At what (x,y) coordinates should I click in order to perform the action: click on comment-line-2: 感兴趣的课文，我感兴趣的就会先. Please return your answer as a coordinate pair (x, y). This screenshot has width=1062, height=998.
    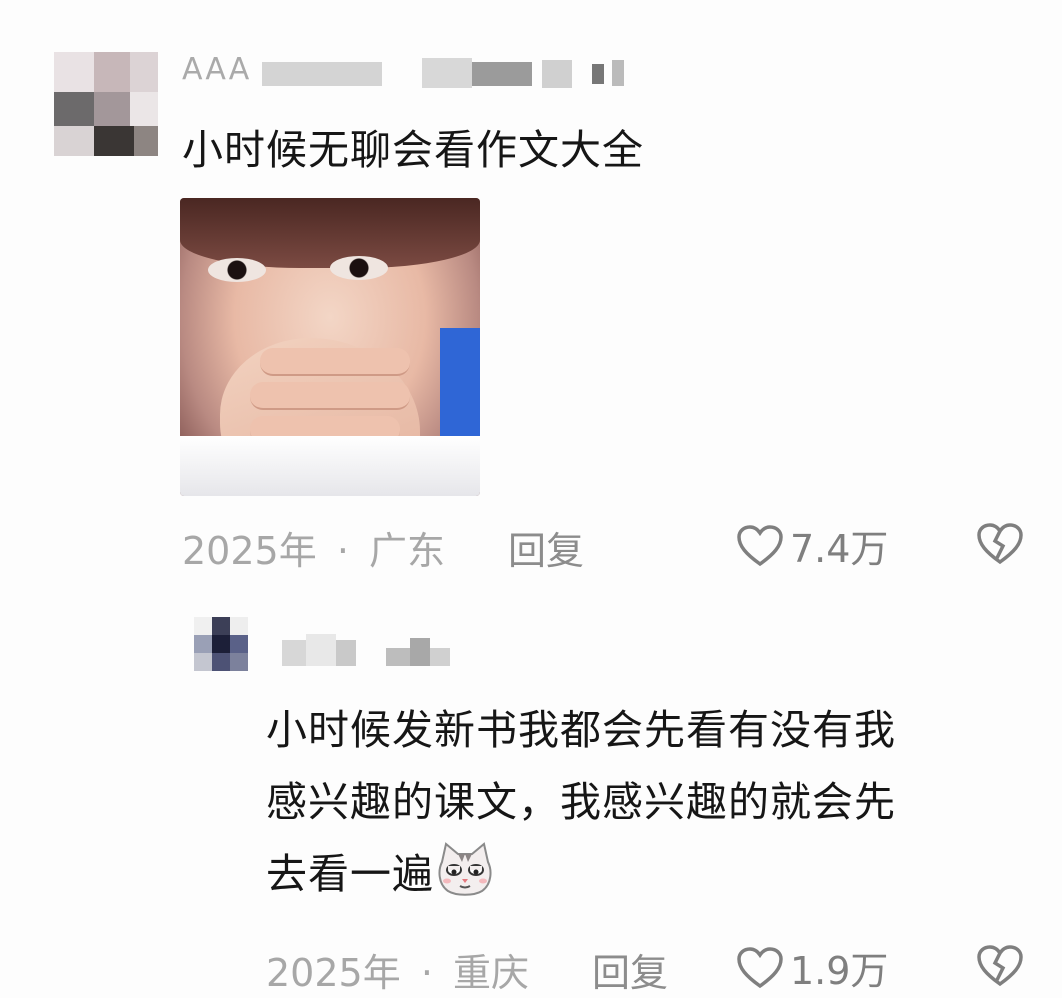
    Looking at the image, I should click on (581, 802).